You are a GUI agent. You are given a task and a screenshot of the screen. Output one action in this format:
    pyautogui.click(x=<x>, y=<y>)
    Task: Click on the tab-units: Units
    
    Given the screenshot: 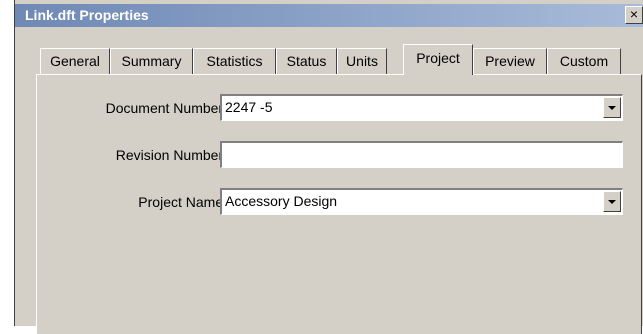 What is the action you would take?
    pyautogui.click(x=362, y=61)
    